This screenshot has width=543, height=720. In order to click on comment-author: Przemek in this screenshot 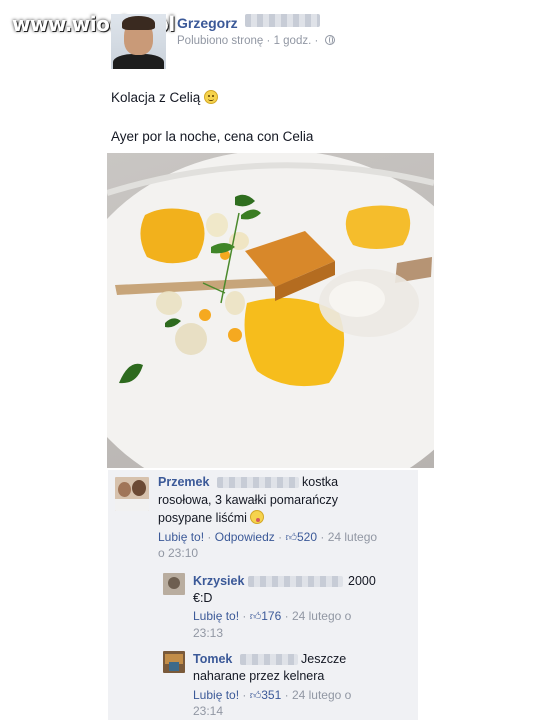, I will do `click(183, 482)`.